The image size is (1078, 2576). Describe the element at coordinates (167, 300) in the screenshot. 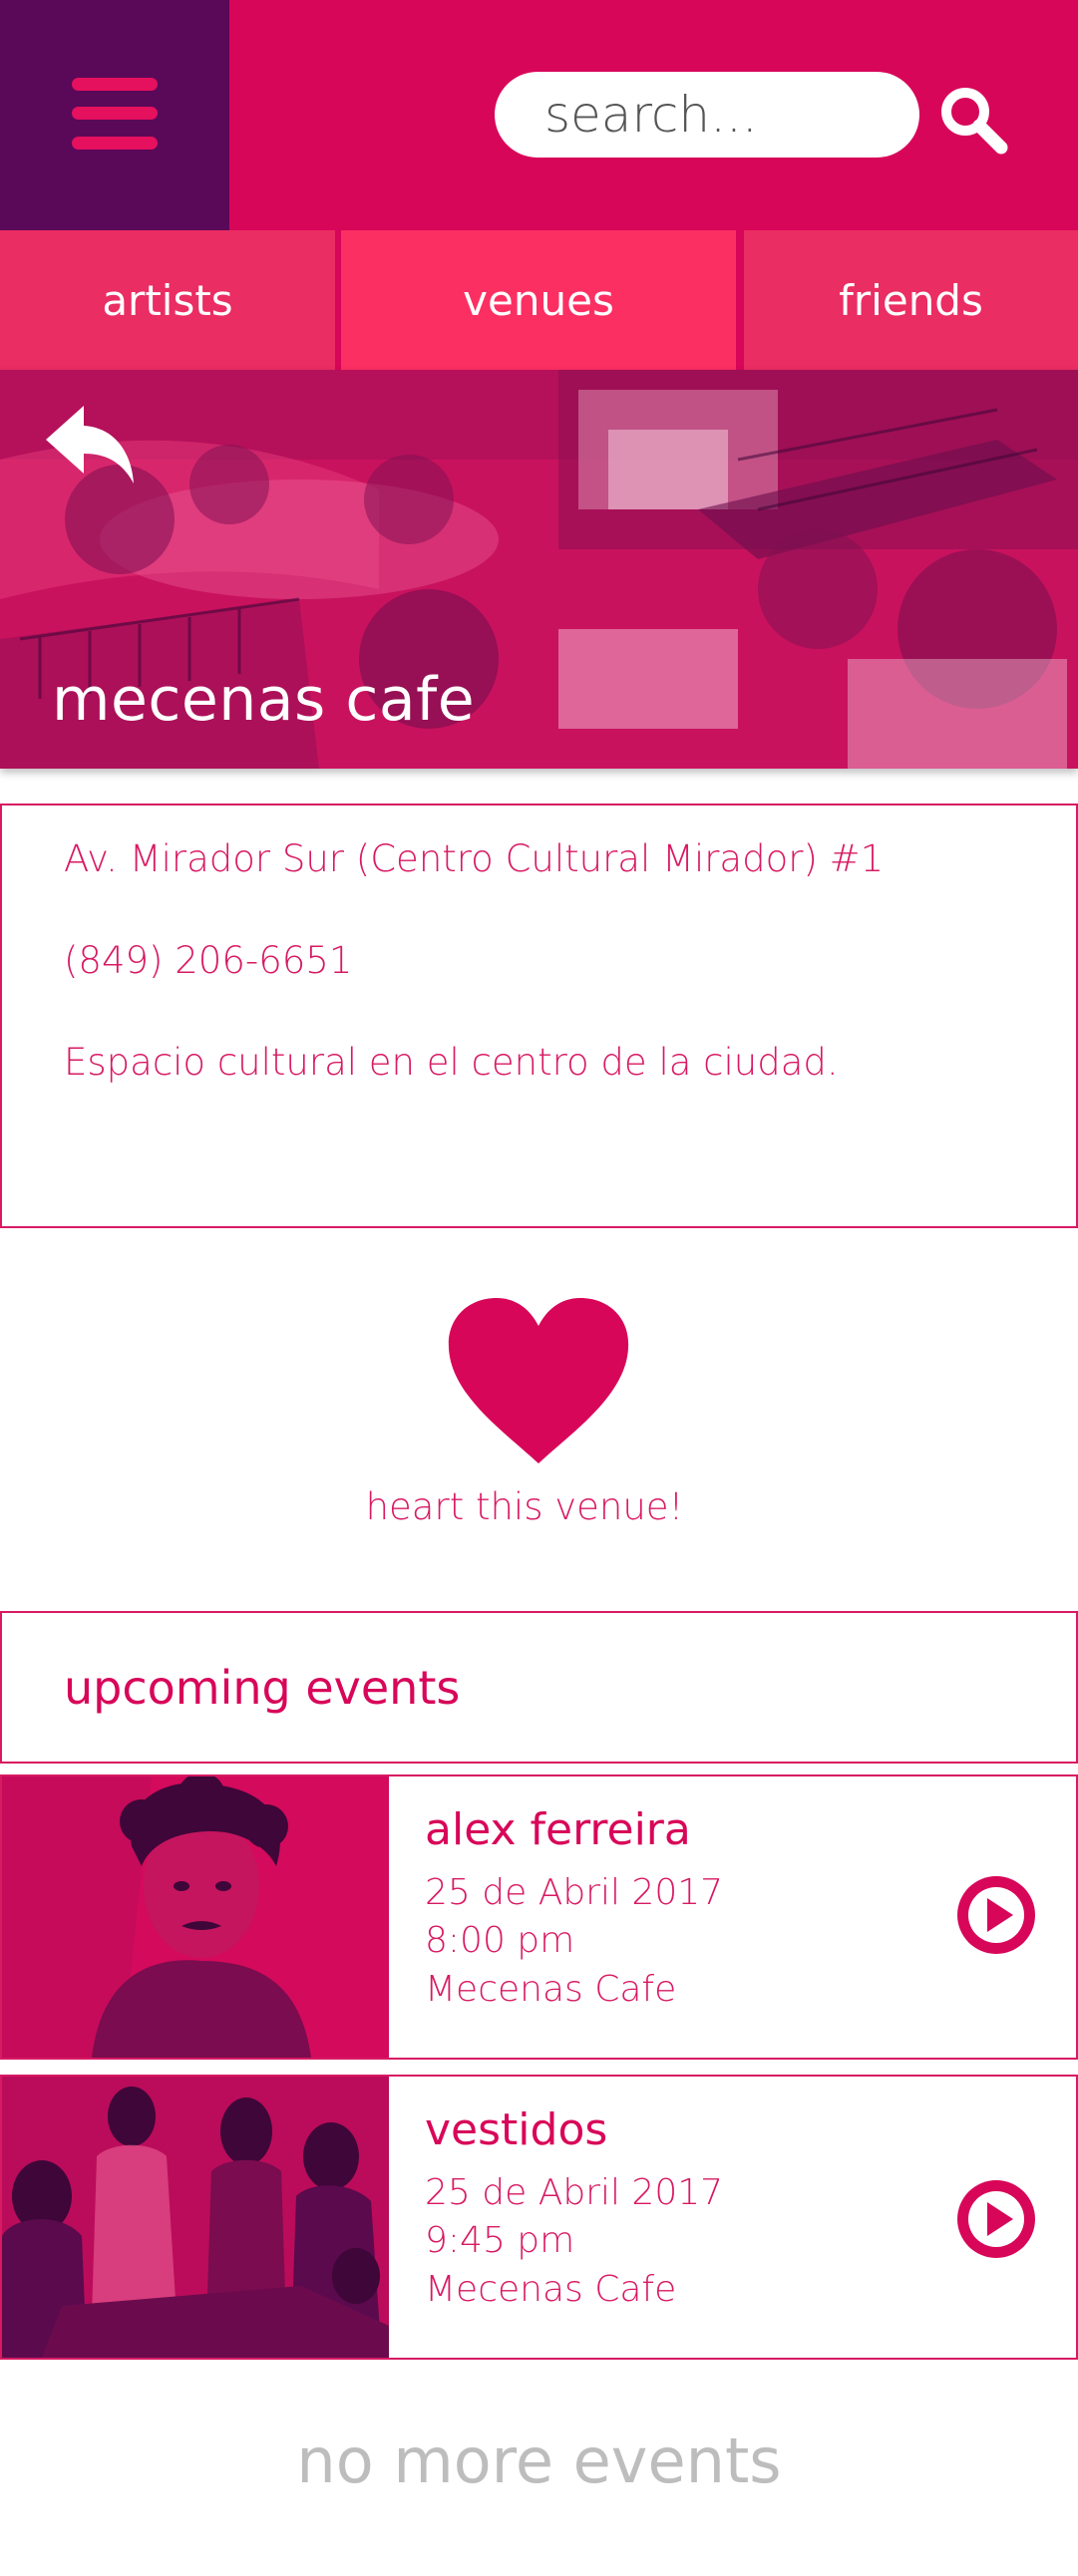

I see `tab-artists: artists` at that location.